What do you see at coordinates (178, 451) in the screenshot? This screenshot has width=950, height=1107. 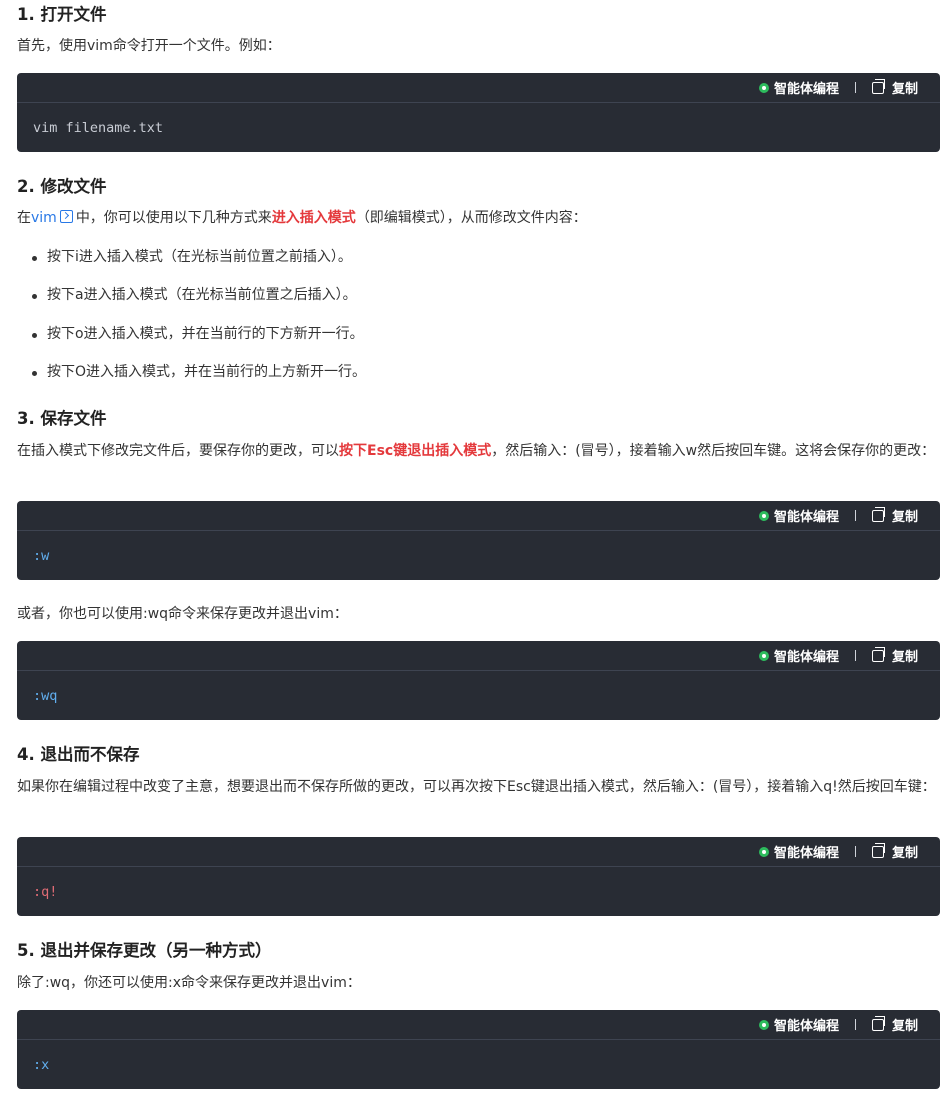 I see `paragraph-text: 在插入模式下修改完文件后，要保存你的更改，可以` at bounding box center [178, 451].